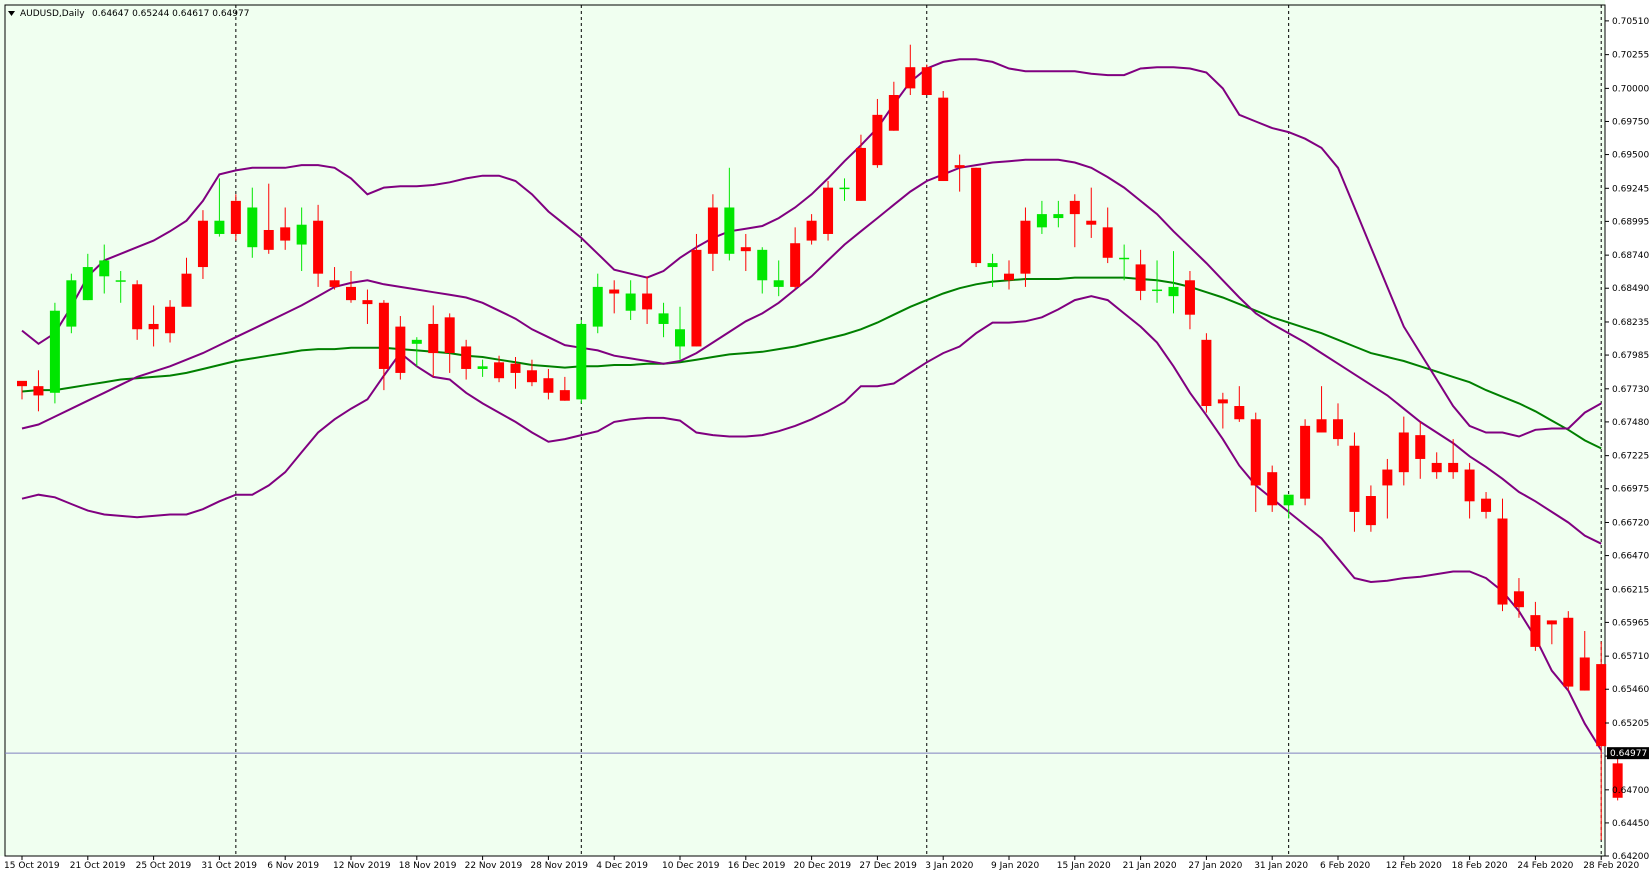  What do you see at coordinates (1630, 791) in the screenshot?
I see `price-tick-label: 0.64700` at bounding box center [1630, 791].